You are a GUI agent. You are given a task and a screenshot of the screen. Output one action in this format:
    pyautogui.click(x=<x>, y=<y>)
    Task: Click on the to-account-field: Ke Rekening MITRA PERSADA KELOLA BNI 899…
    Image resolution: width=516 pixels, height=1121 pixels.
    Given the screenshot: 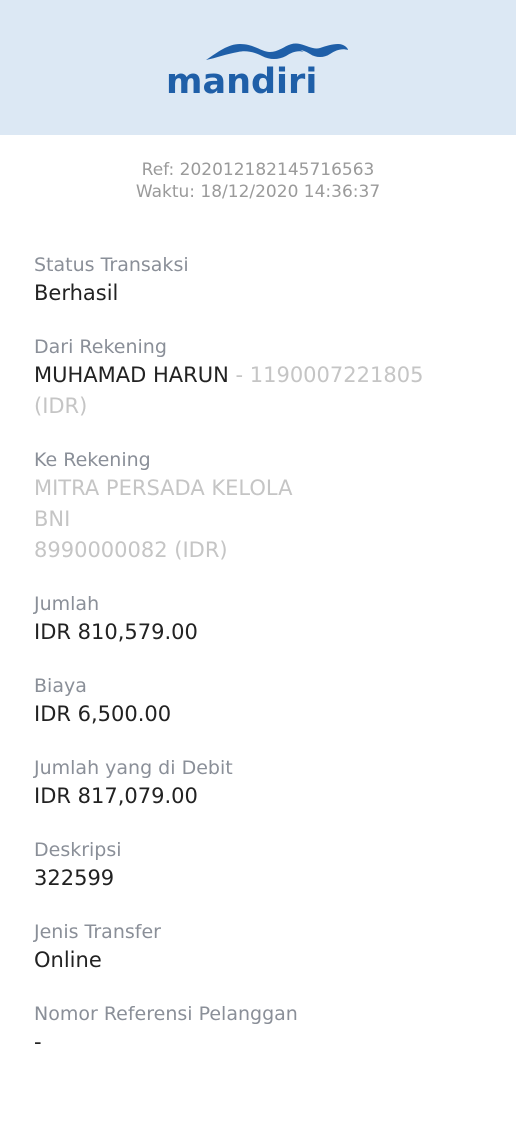 What is the action you would take?
    pyautogui.click(x=258, y=506)
    